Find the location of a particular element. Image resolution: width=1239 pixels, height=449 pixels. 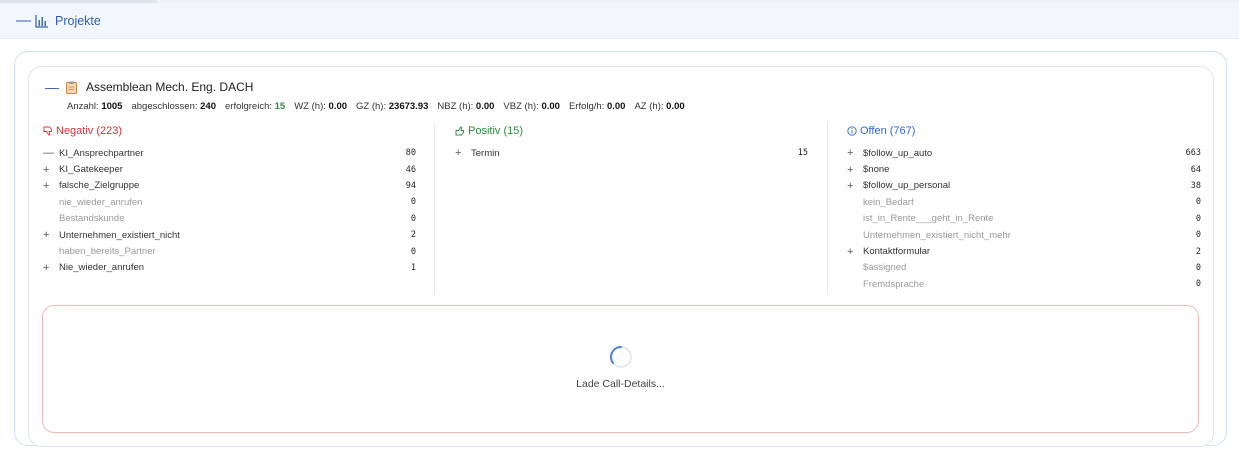

clipboard-icon is located at coordinates (71, 87).